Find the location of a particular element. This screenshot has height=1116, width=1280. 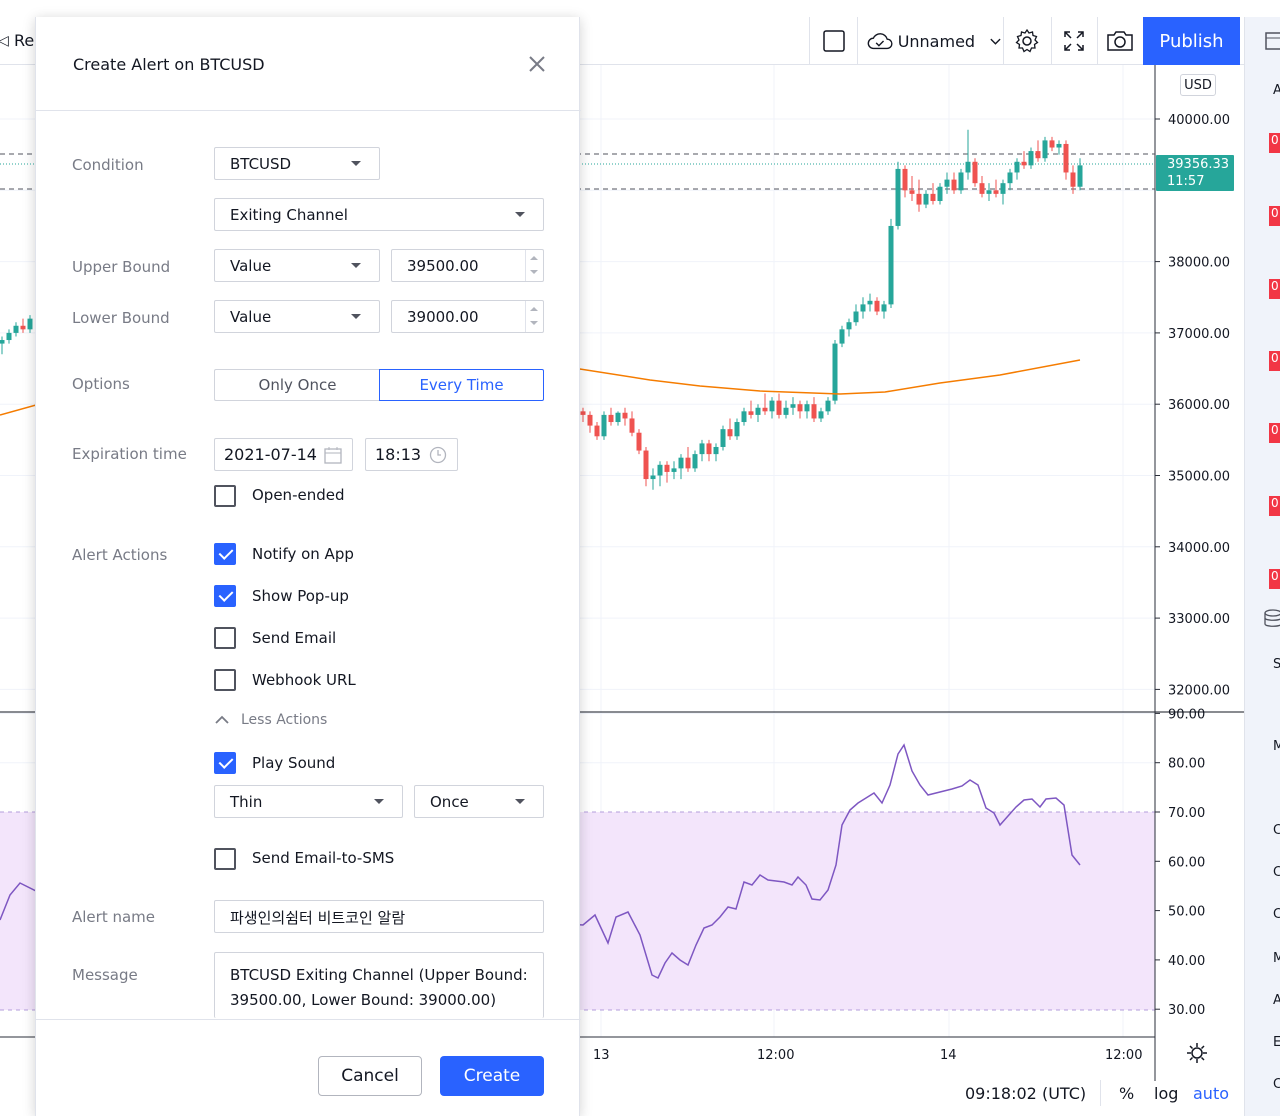

rsi-tick-label: 80.00 is located at coordinates (1186, 764).